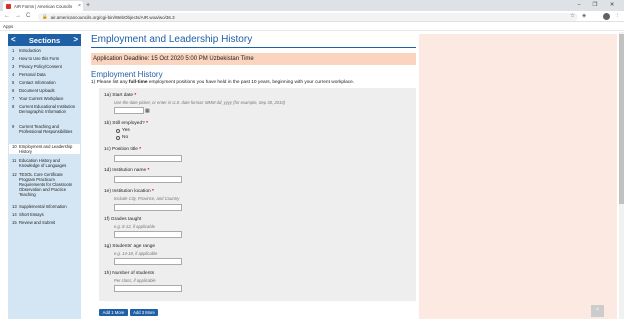  I want to click on apps-shortcut: Apps, so click(8, 26).